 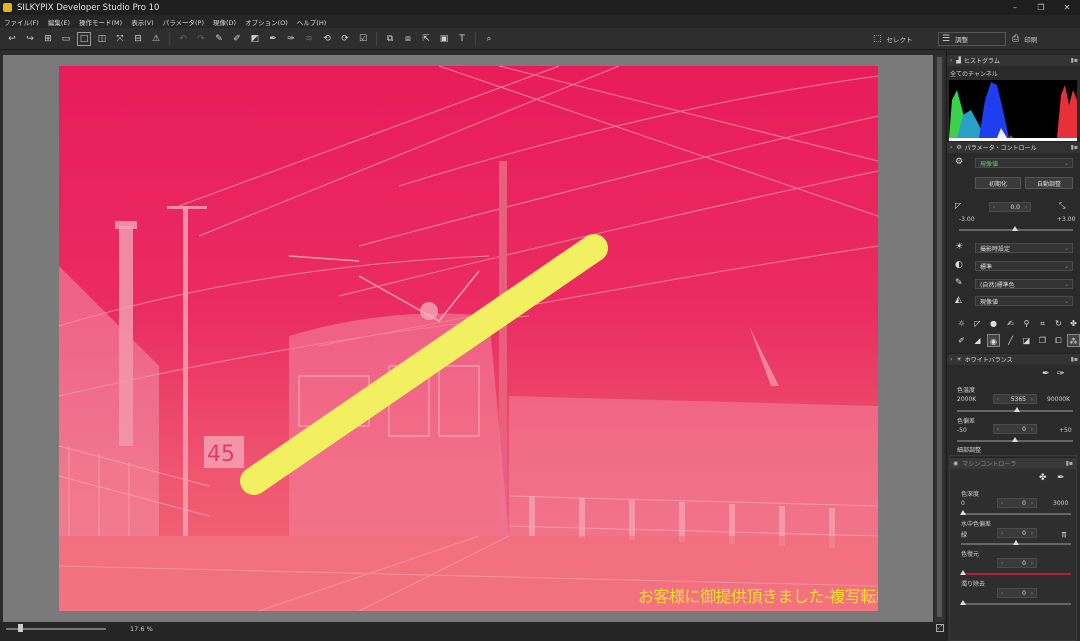 What do you see at coordinates (291, 39) in the screenshot?
I see `tag-icon: ✑` at bounding box center [291, 39].